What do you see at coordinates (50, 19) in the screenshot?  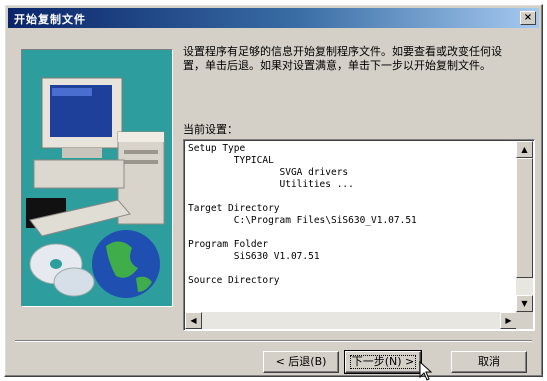 I see `window-title: 开始复制文件` at bounding box center [50, 19].